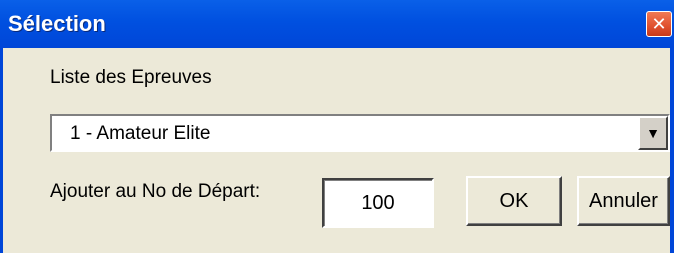  I want to click on event-list-label: Liste des Epreuves, so click(131, 77).